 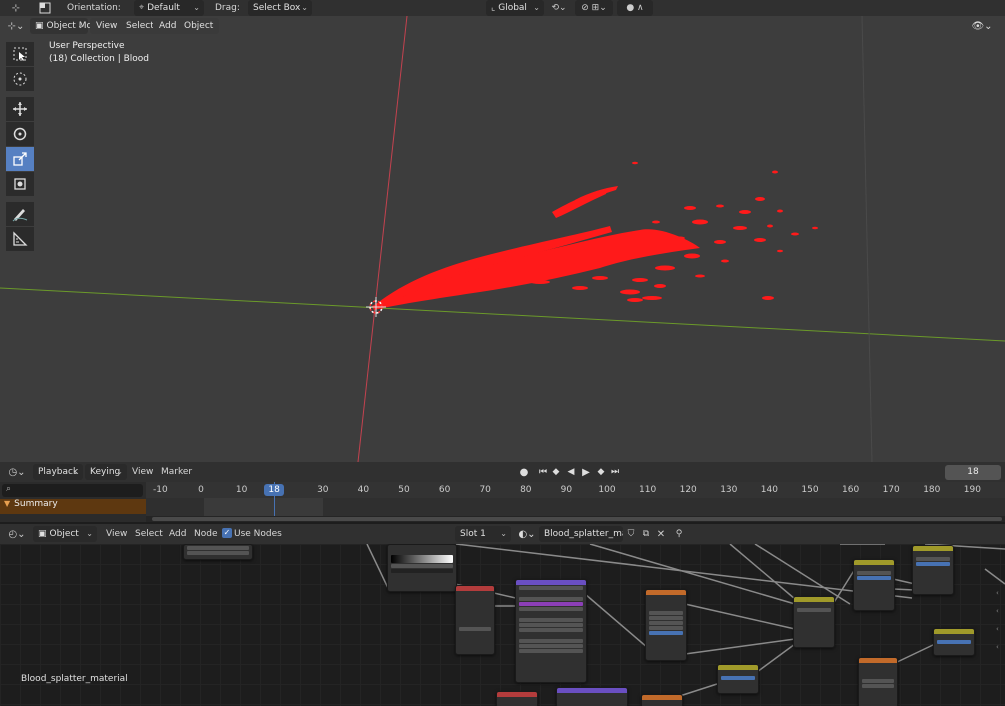 What do you see at coordinates (973, 472) in the screenshot?
I see `current-frame-field: 18` at bounding box center [973, 472].